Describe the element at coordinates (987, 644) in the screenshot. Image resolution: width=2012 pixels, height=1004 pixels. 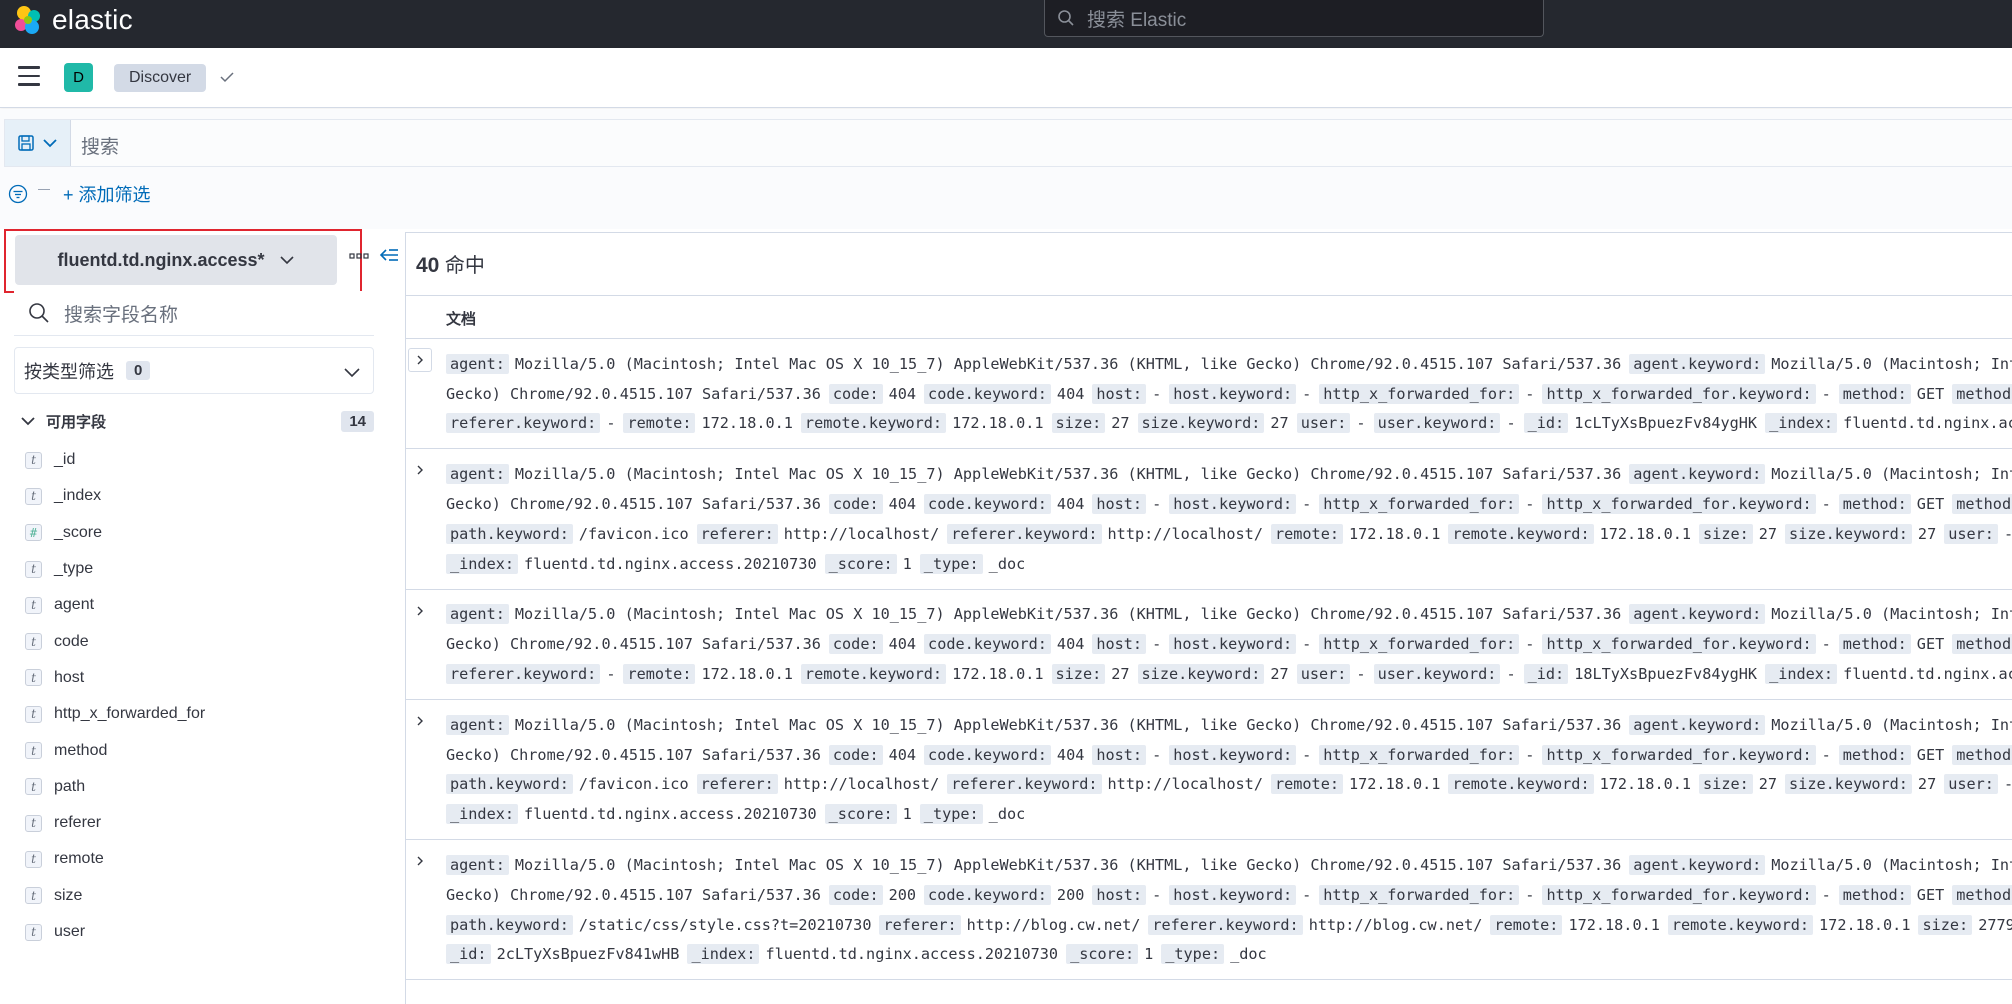
I see `field-key: code.keyword:` at that location.